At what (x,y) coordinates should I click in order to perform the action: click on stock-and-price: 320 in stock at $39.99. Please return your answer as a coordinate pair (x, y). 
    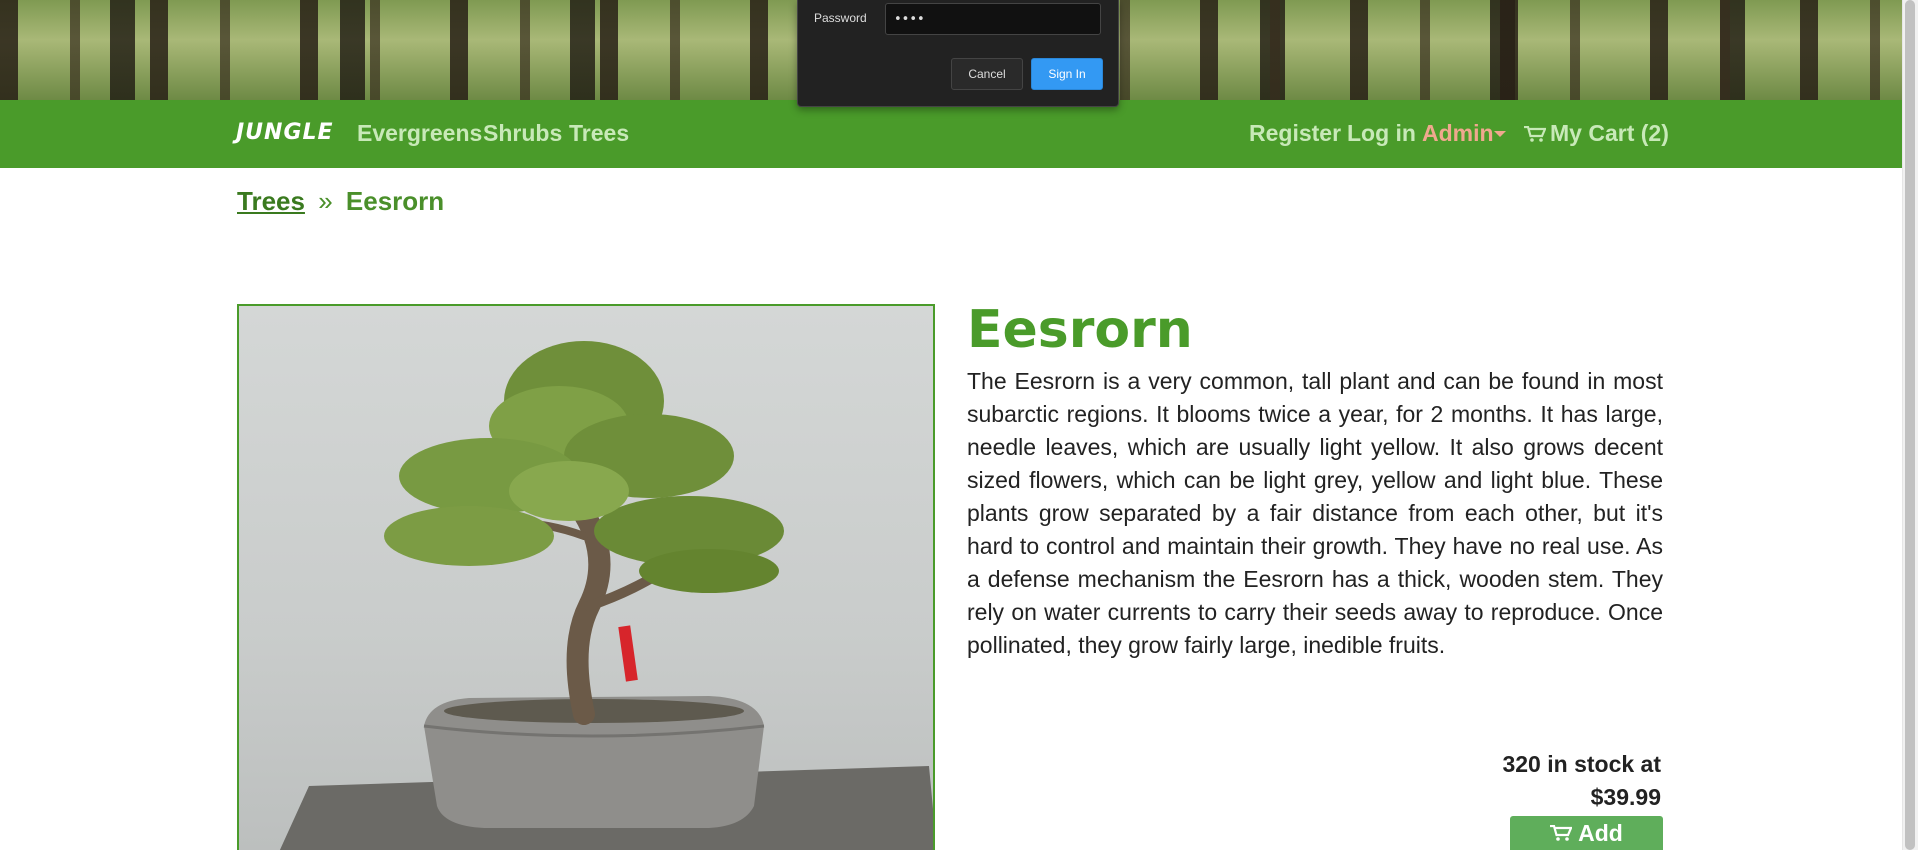
    Looking at the image, I should click on (1511, 781).